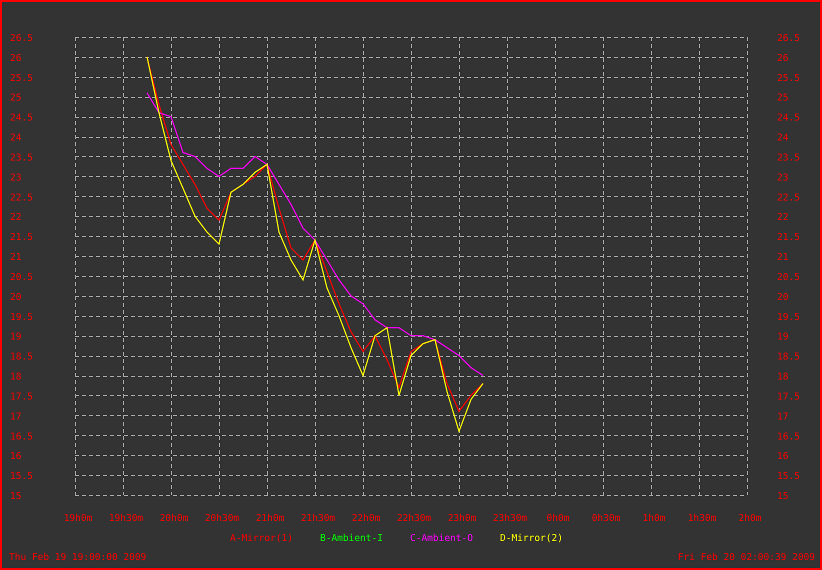 The width and height of the screenshot is (822, 570). Describe the element at coordinates (261, 538) in the screenshot. I see `legend-label: A-Mirror(1)` at that location.